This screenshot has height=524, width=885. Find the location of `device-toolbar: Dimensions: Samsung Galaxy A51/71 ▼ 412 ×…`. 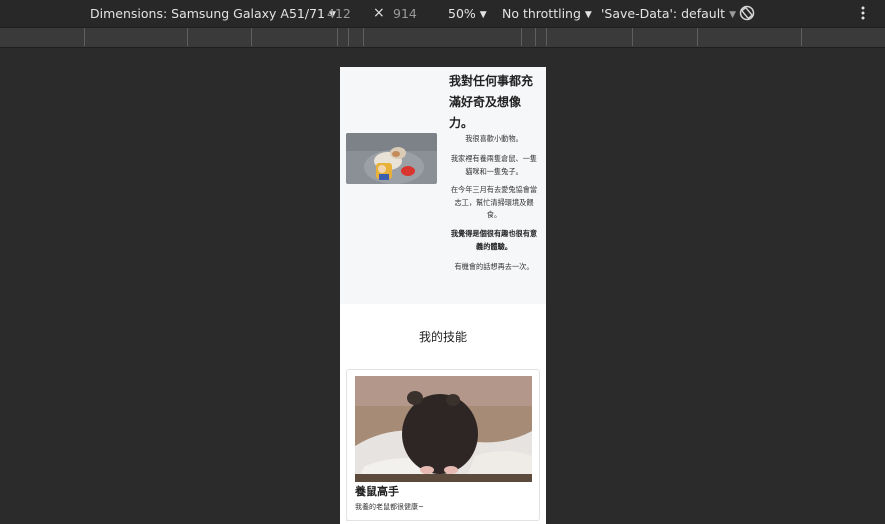

device-toolbar: Dimensions: Samsung Galaxy A51/71 ▼ 412 ×… is located at coordinates (442, 13).